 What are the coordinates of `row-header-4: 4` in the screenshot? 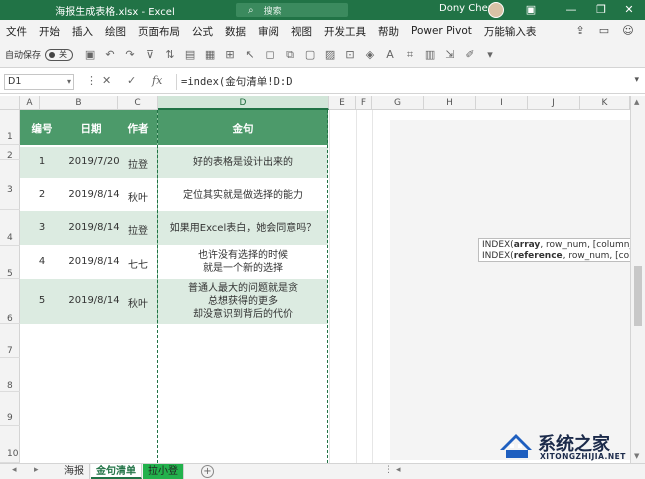 It's located at (10, 228).